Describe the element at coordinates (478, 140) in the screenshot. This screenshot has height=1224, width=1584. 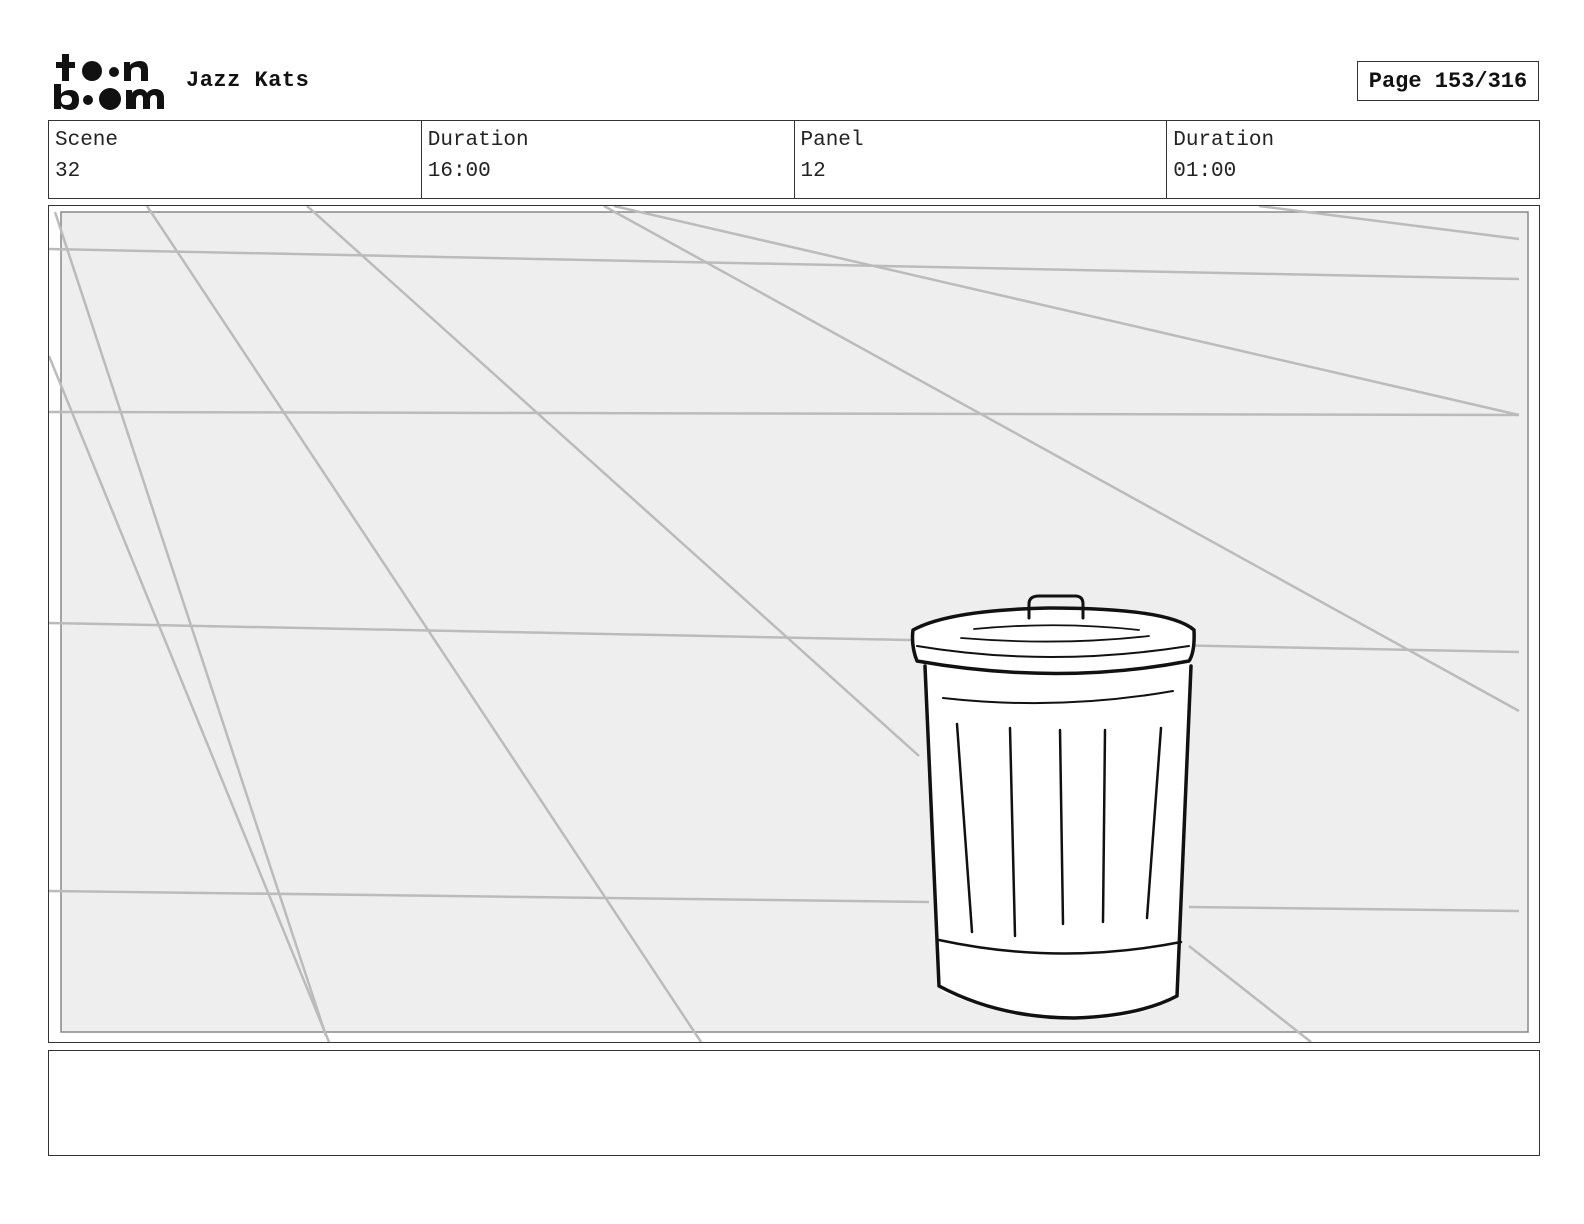
I see `scene-duration-label: Duration` at that location.